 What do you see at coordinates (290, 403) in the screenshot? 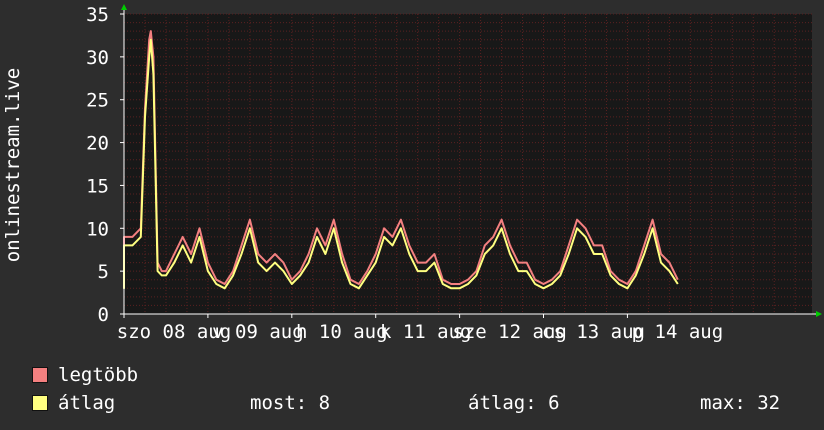
I see `stat-now: most: 8` at bounding box center [290, 403].